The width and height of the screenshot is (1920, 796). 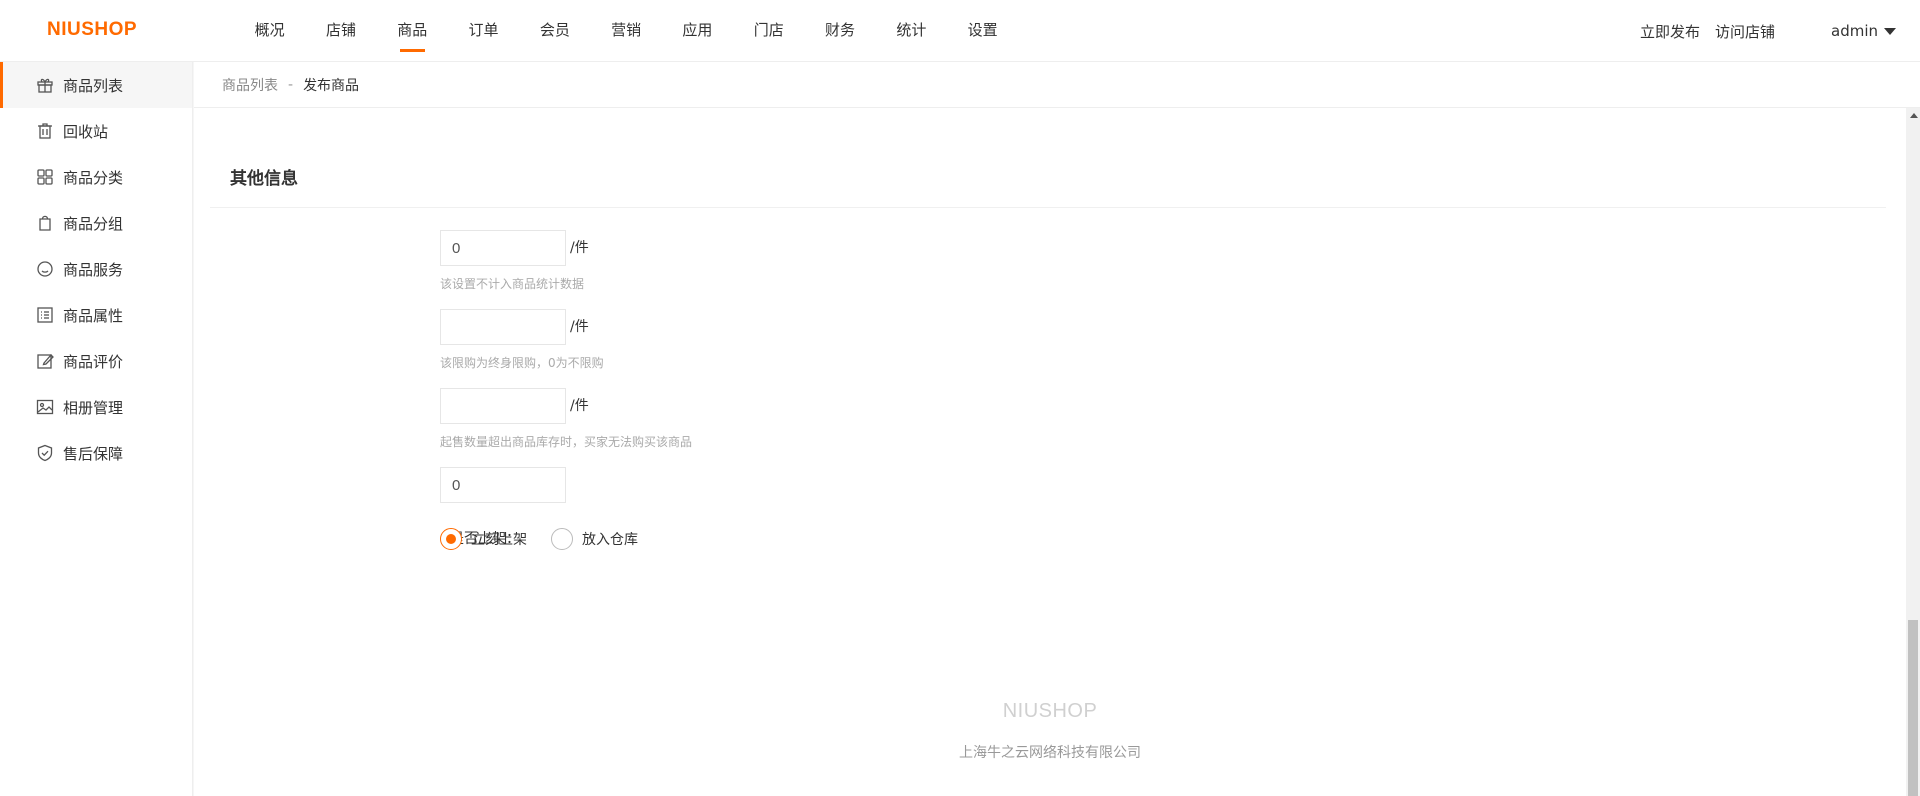 I want to click on bag-icon, so click(x=45, y=223).